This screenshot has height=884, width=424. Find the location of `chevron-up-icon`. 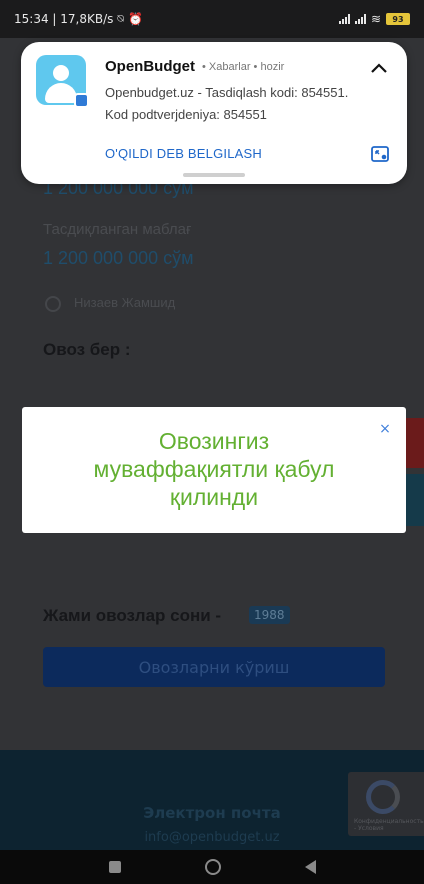

chevron-up-icon is located at coordinates (379, 69).